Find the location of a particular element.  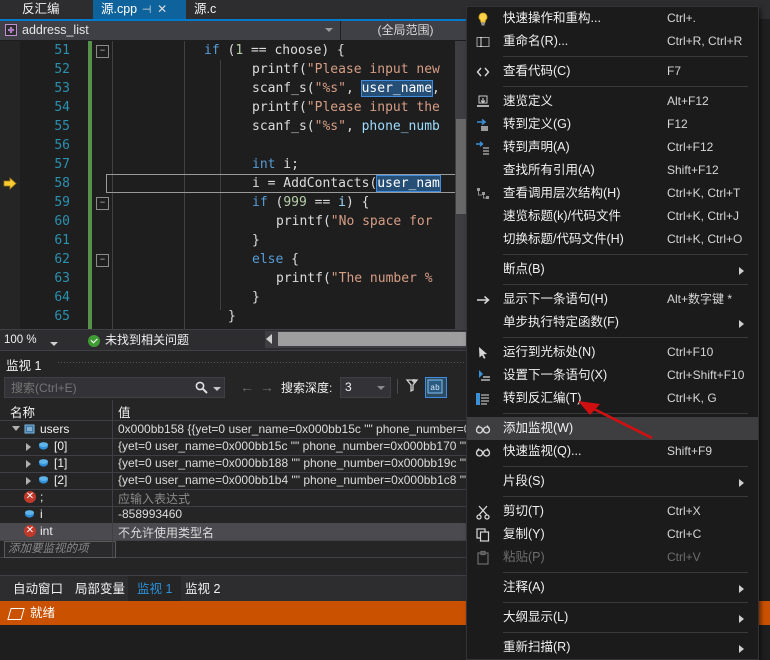

menu-item-shortcut: Alt+数字键 * is located at coordinates (700, 299).